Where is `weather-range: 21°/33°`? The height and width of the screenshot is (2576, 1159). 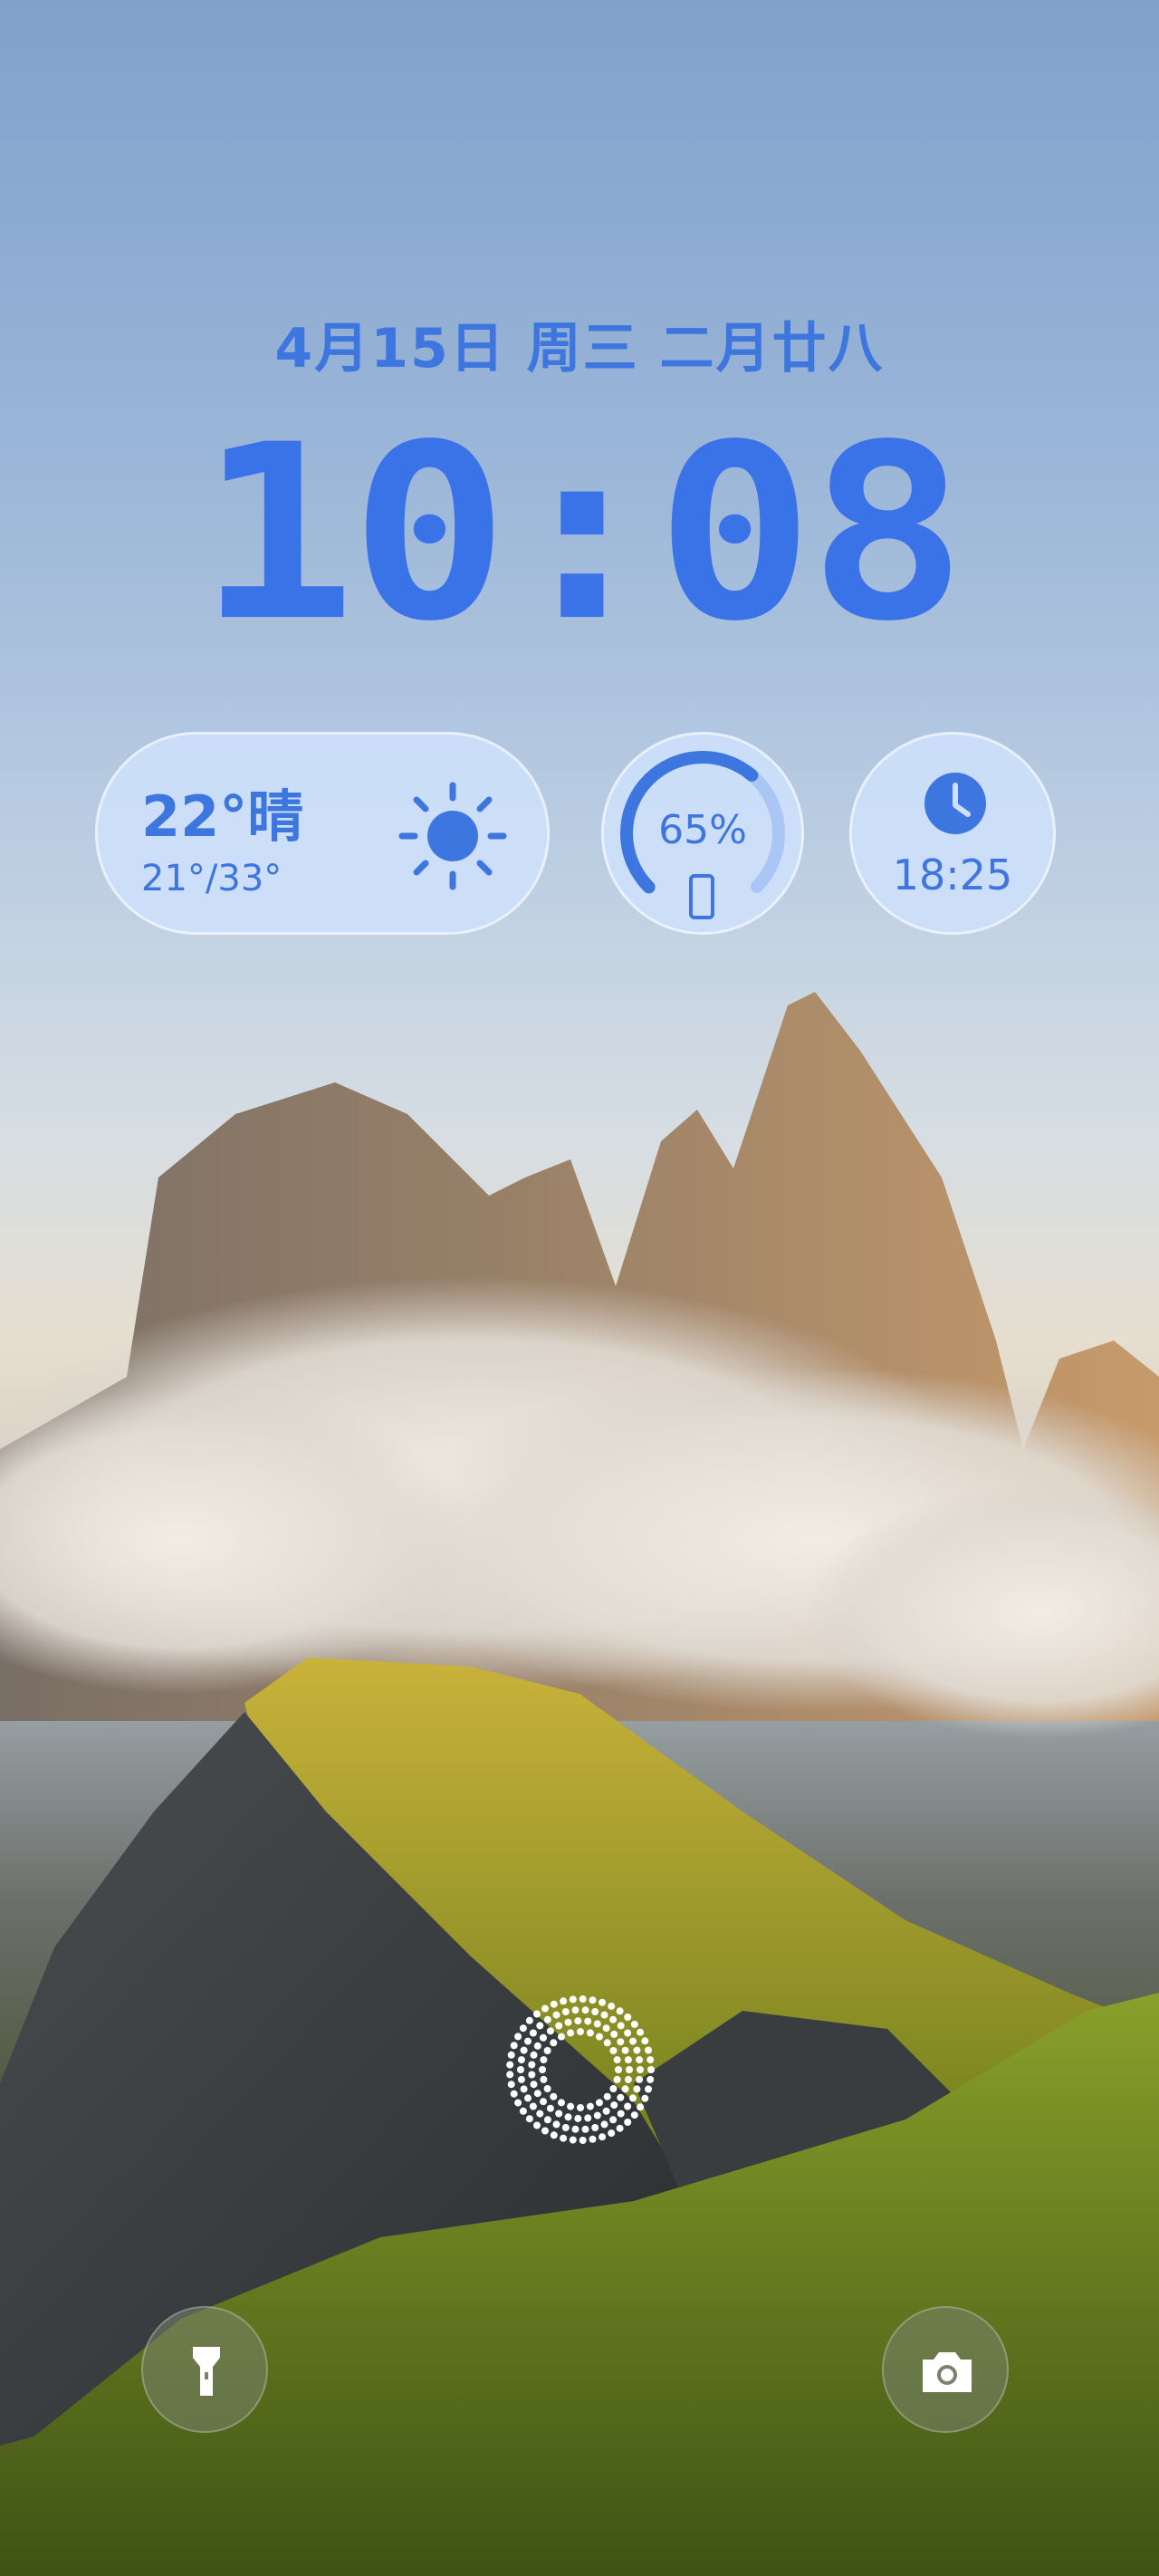
weather-range: 21°/33° is located at coordinates (212, 878).